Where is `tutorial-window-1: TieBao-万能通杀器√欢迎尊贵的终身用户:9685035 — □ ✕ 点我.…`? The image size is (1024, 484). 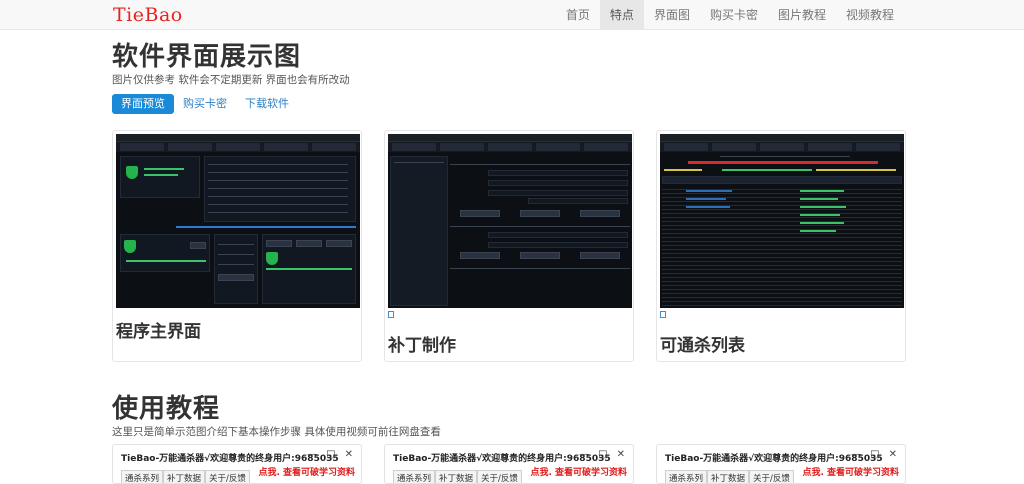 tutorial-window-1: TieBao-万能通杀器√欢迎尊贵的终身用户:9685035 — □ ✕ 点我.… is located at coordinates (237, 464).